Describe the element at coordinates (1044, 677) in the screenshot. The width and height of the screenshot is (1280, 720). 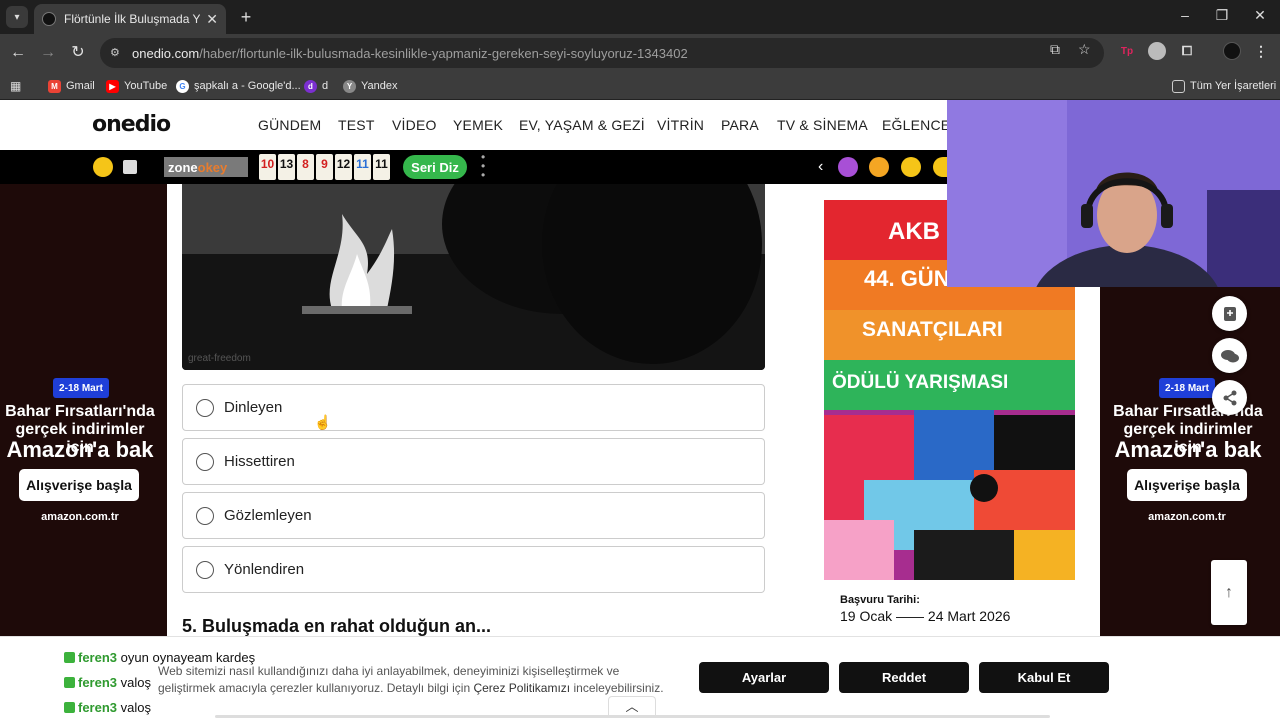
I see `cookie-accept-button: Kabul Et` at that location.